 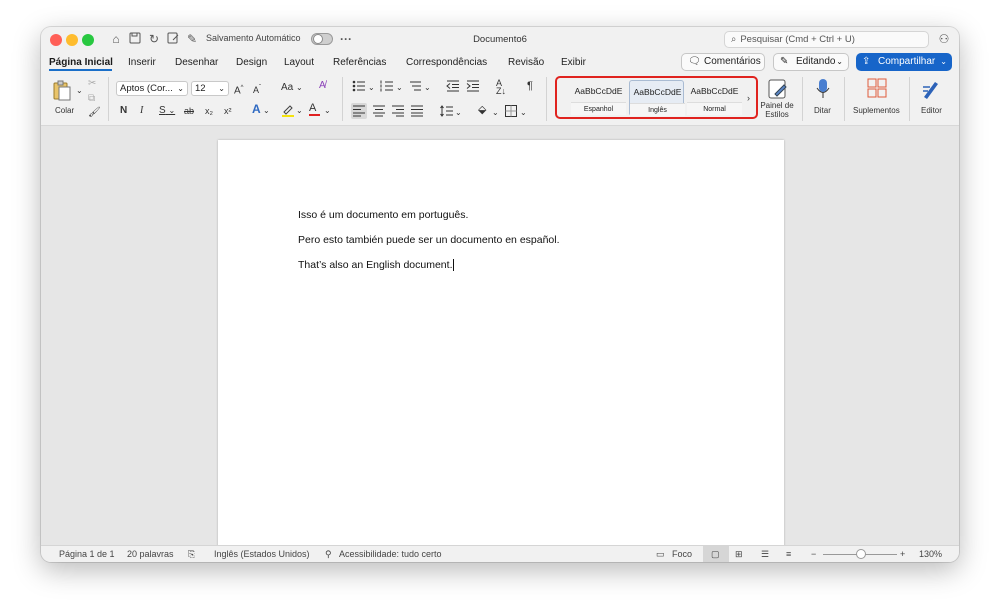 I want to click on italic-button: I, so click(x=141, y=111).